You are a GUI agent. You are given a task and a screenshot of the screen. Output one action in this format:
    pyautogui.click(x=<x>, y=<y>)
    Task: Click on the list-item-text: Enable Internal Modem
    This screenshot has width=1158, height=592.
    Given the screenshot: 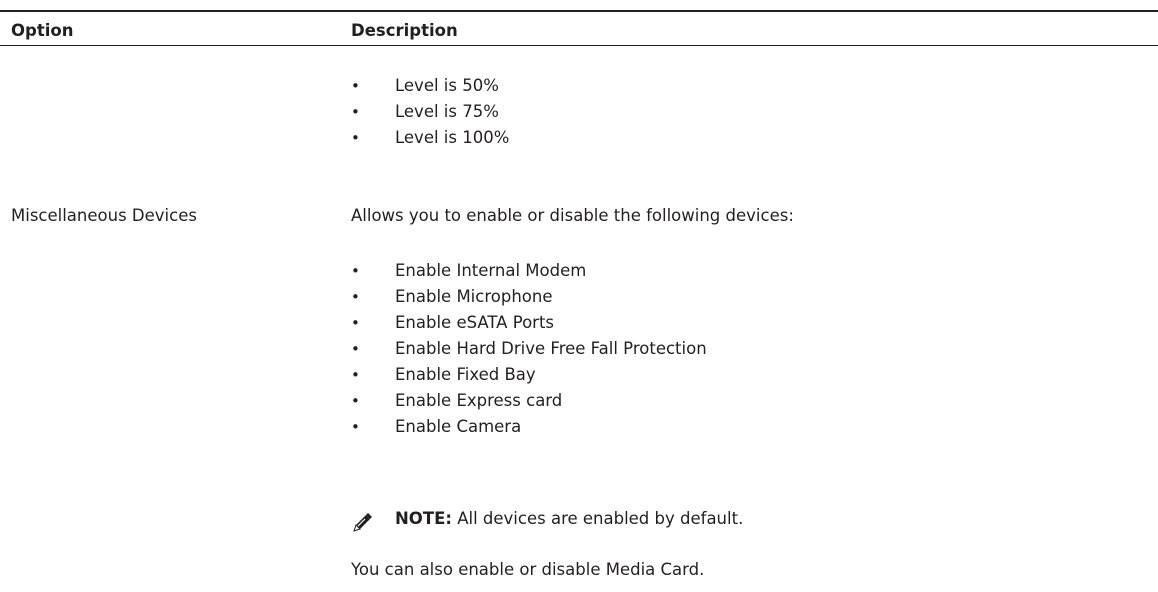 What is the action you would take?
    pyautogui.click(x=491, y=270)
    